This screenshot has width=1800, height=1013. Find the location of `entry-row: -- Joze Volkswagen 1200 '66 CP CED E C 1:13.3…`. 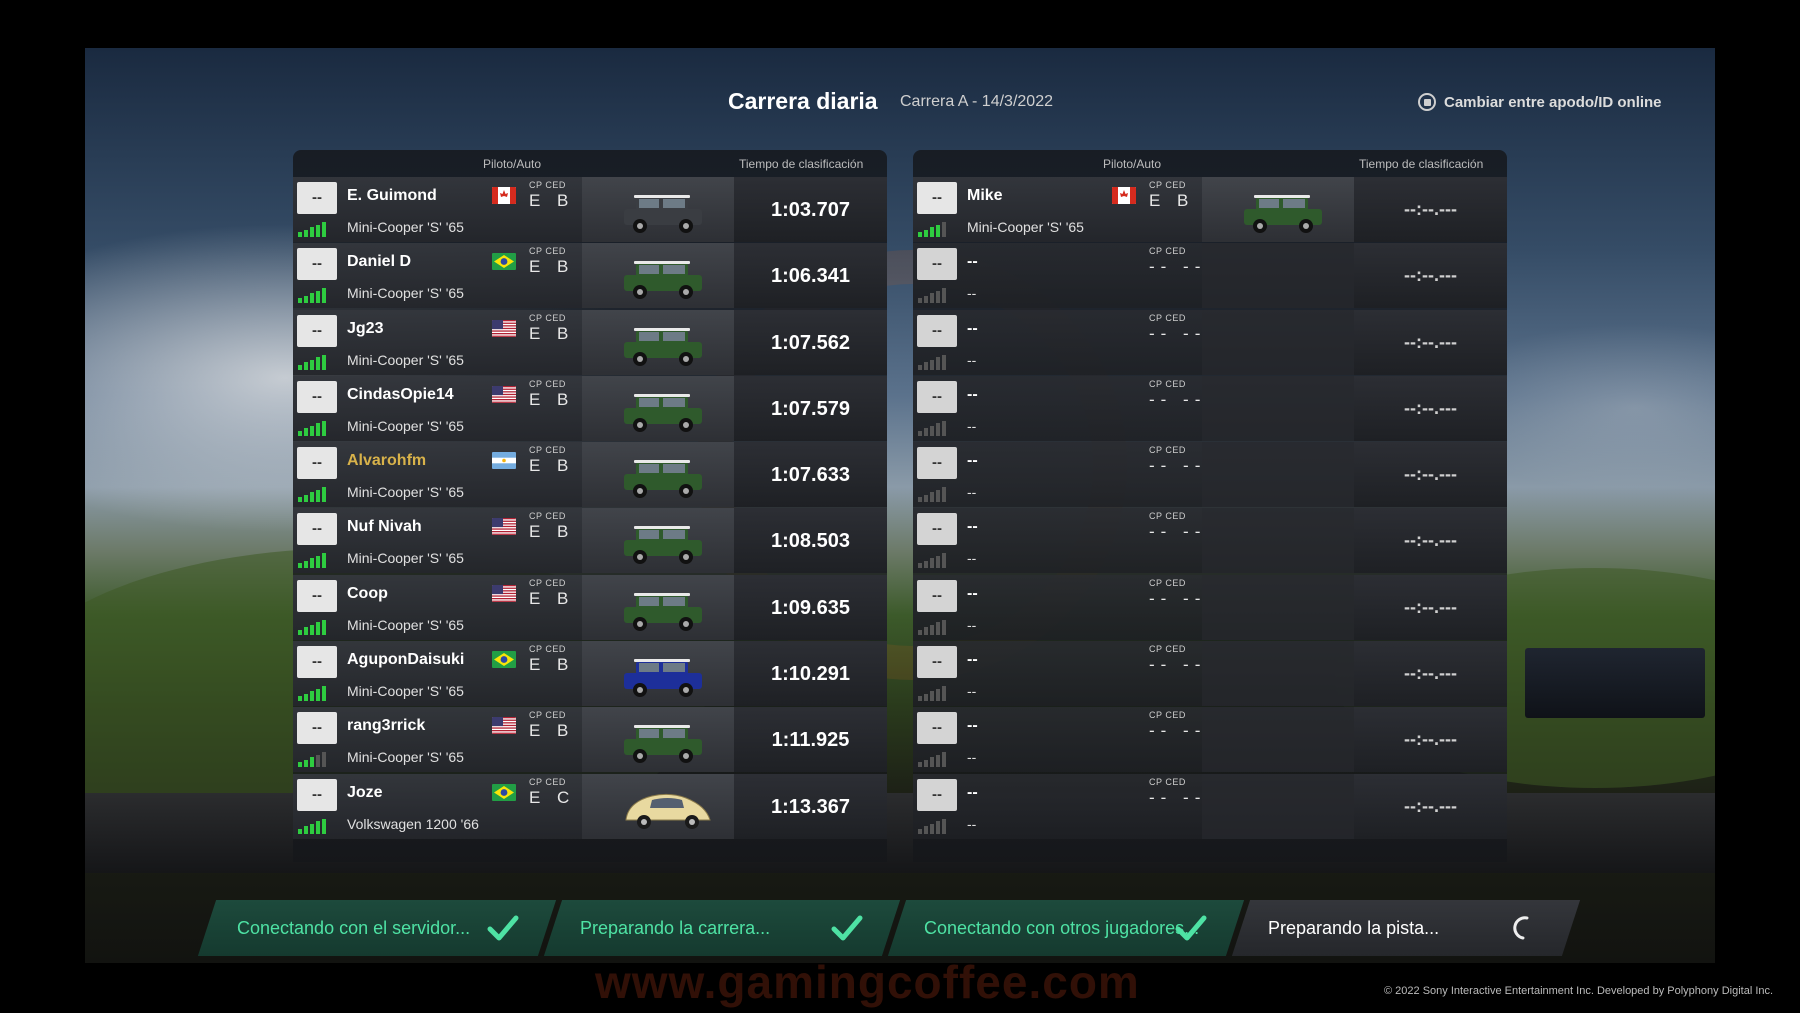

entry-row: -- Joze Volkswagen 1200 '66 CP CED E C 1:13.3… is located at coordinates (590, 806).